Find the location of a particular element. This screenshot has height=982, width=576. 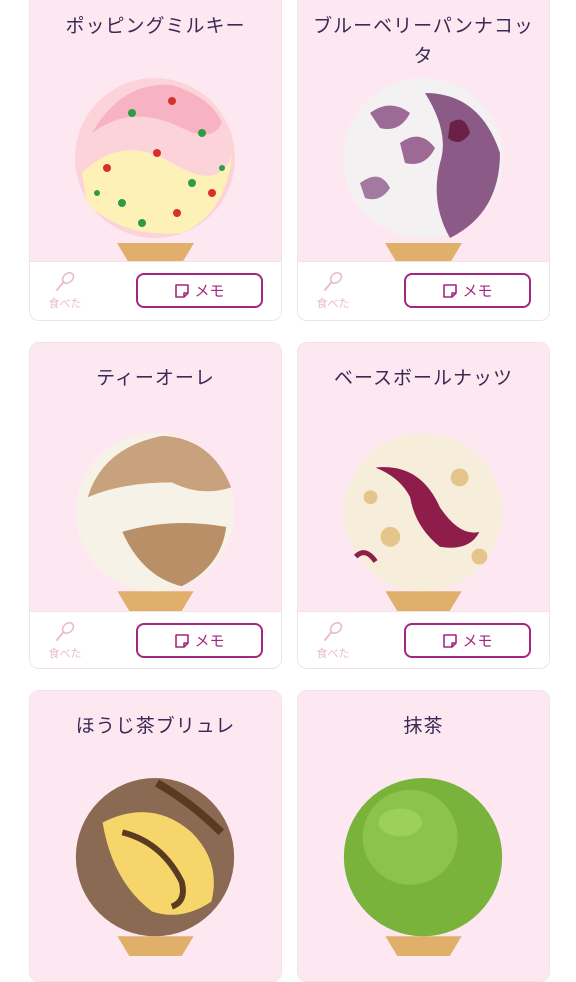

flavor-name: ポッピングミルキー is located at coordinates (155, 26).